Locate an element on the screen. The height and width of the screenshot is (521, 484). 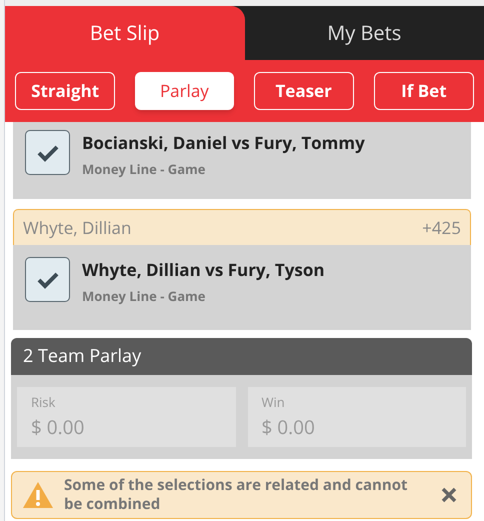
warning-text: Some of the selections are related and cannot be combined is located at coordinates (236, 495).